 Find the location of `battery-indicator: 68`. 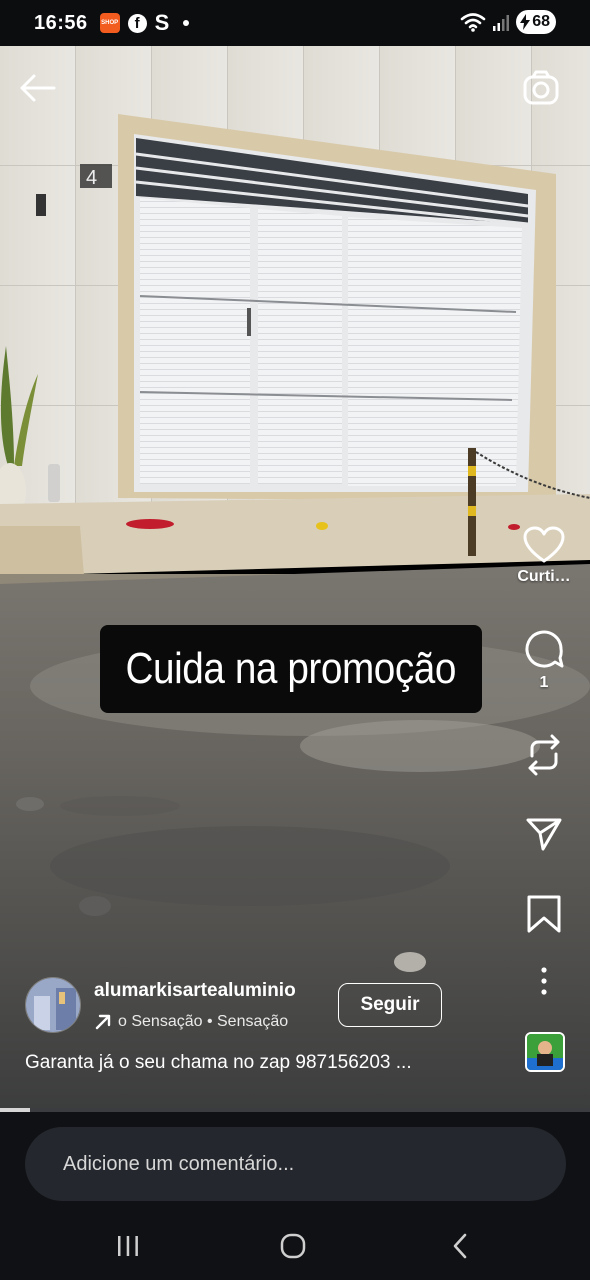

battery-indicator: 68 is located at coordinates (536, 22).